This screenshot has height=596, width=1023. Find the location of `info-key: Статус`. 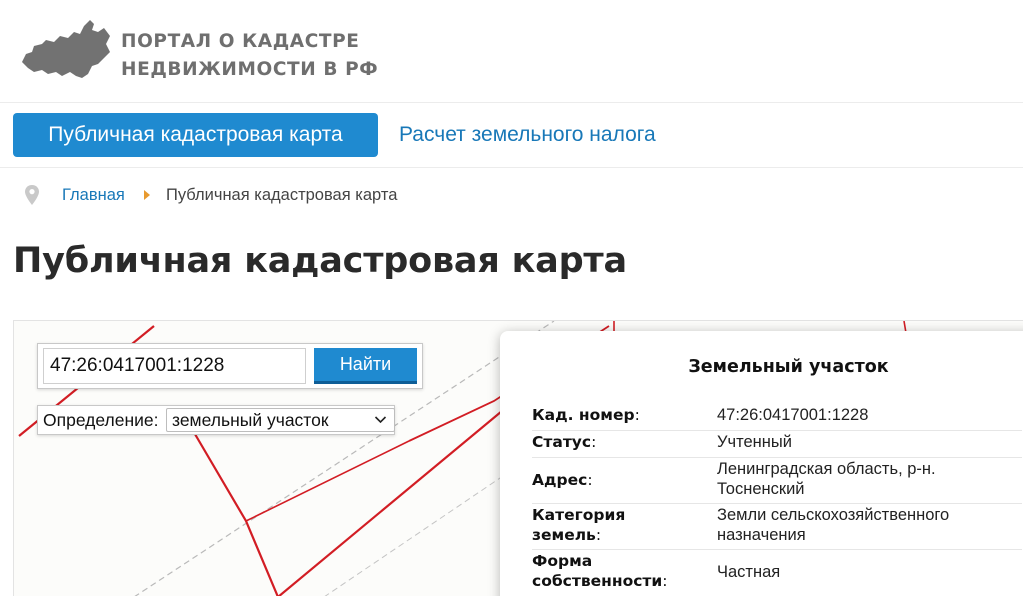

info-key: Статус is located at coordinates (562, 442).